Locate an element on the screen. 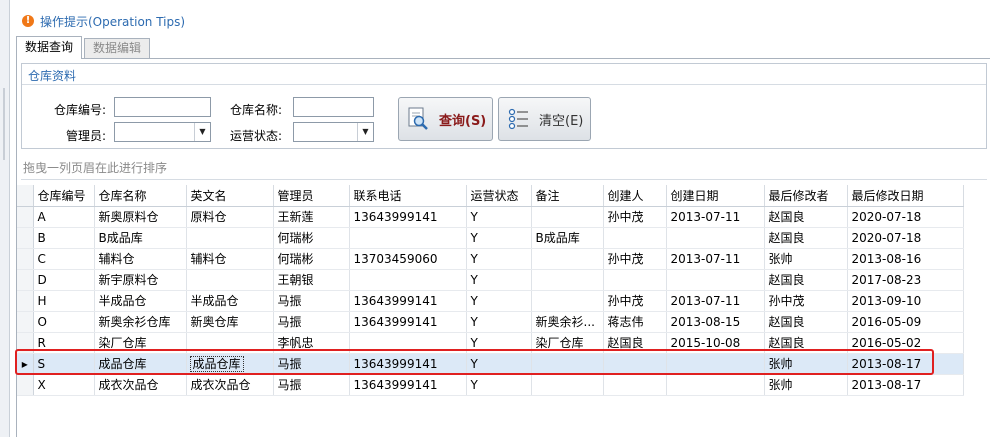  table-cell: O is located at coordinates (64, 322).